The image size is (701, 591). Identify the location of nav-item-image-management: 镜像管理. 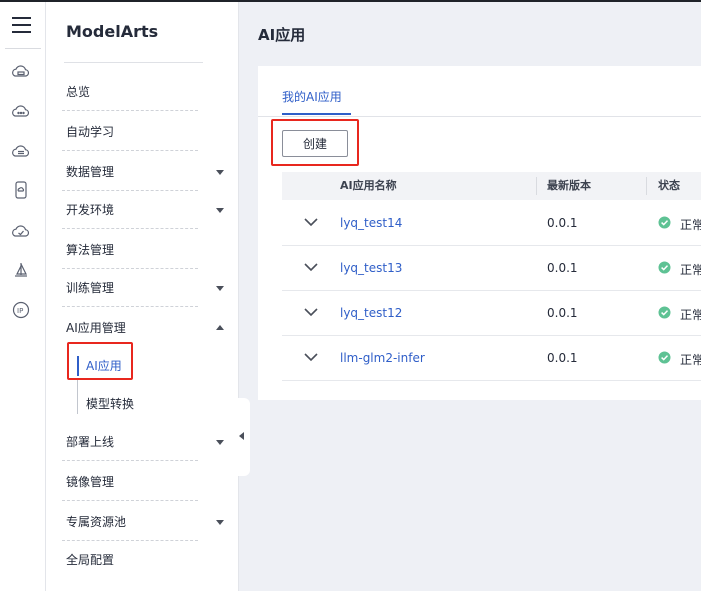
(130, 482).